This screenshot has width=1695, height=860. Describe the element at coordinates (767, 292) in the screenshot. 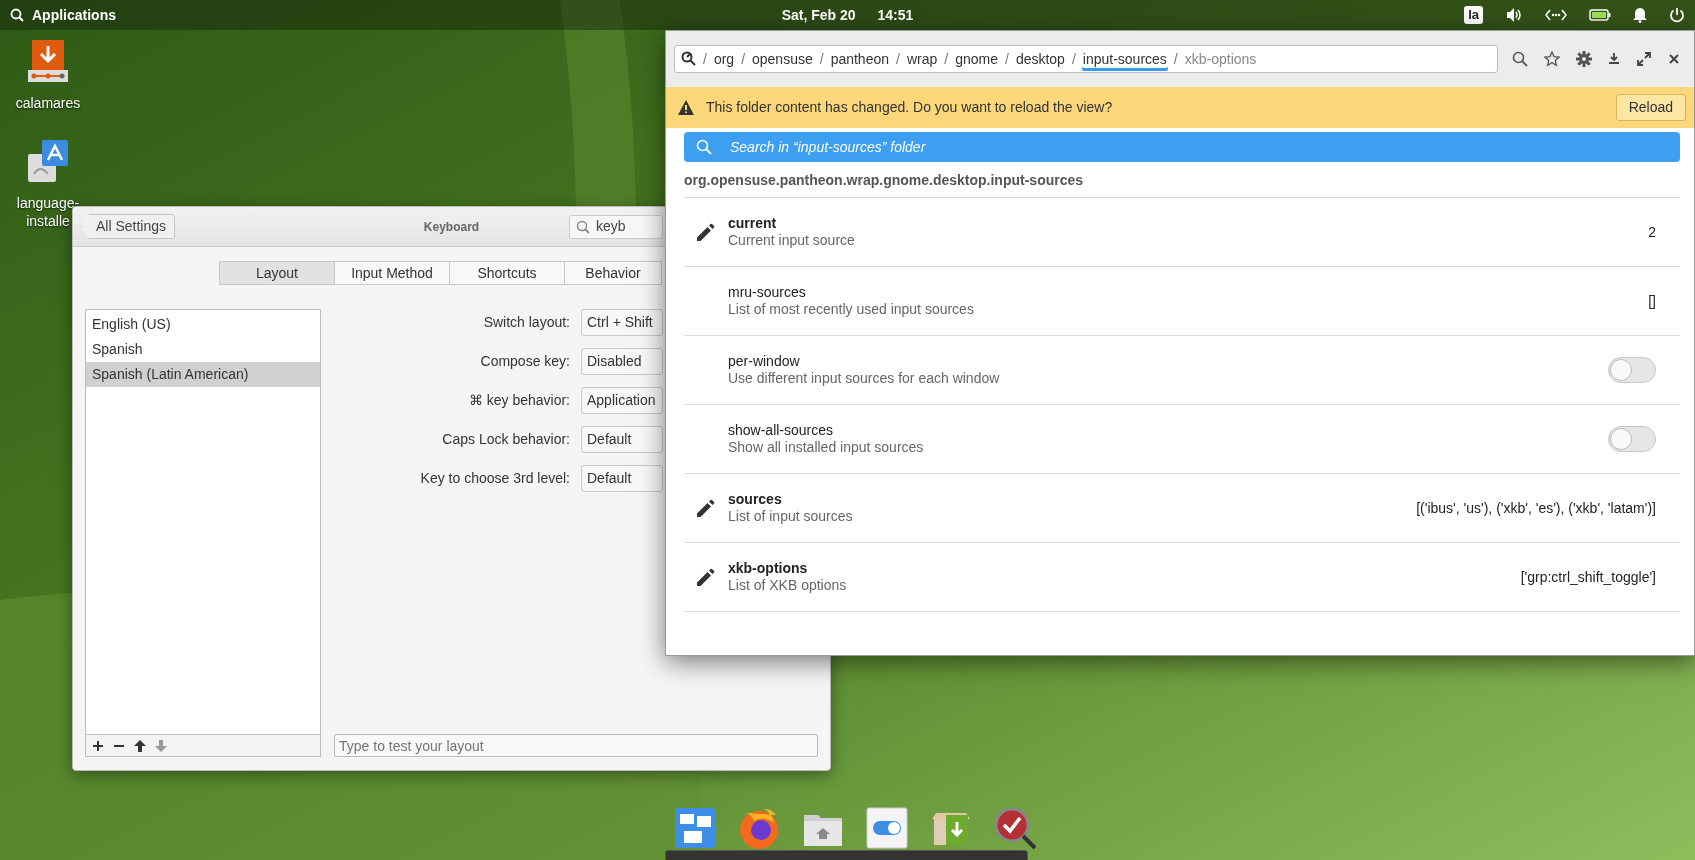

I see `key-name: mru-sources` at that location.